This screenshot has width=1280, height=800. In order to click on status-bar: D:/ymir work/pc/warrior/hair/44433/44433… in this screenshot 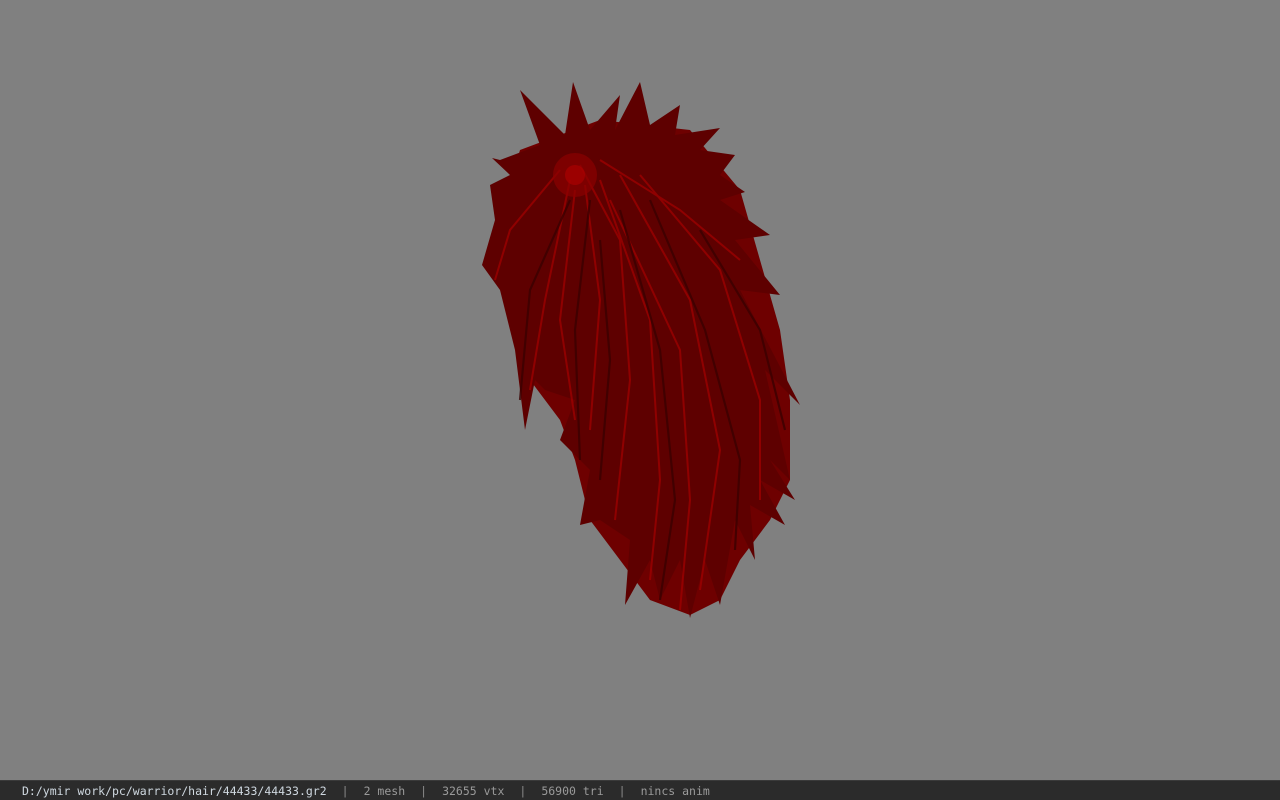, I will do `click(640, 790)`.